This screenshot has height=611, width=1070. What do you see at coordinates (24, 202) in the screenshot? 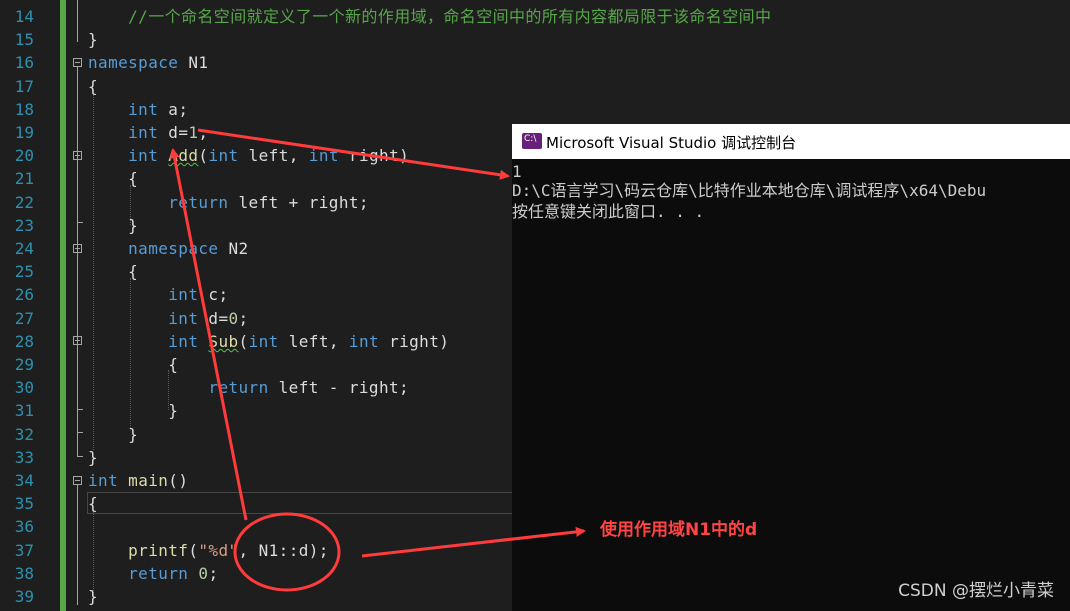
I see `line-number: 22` at bounding box center [24, 202].